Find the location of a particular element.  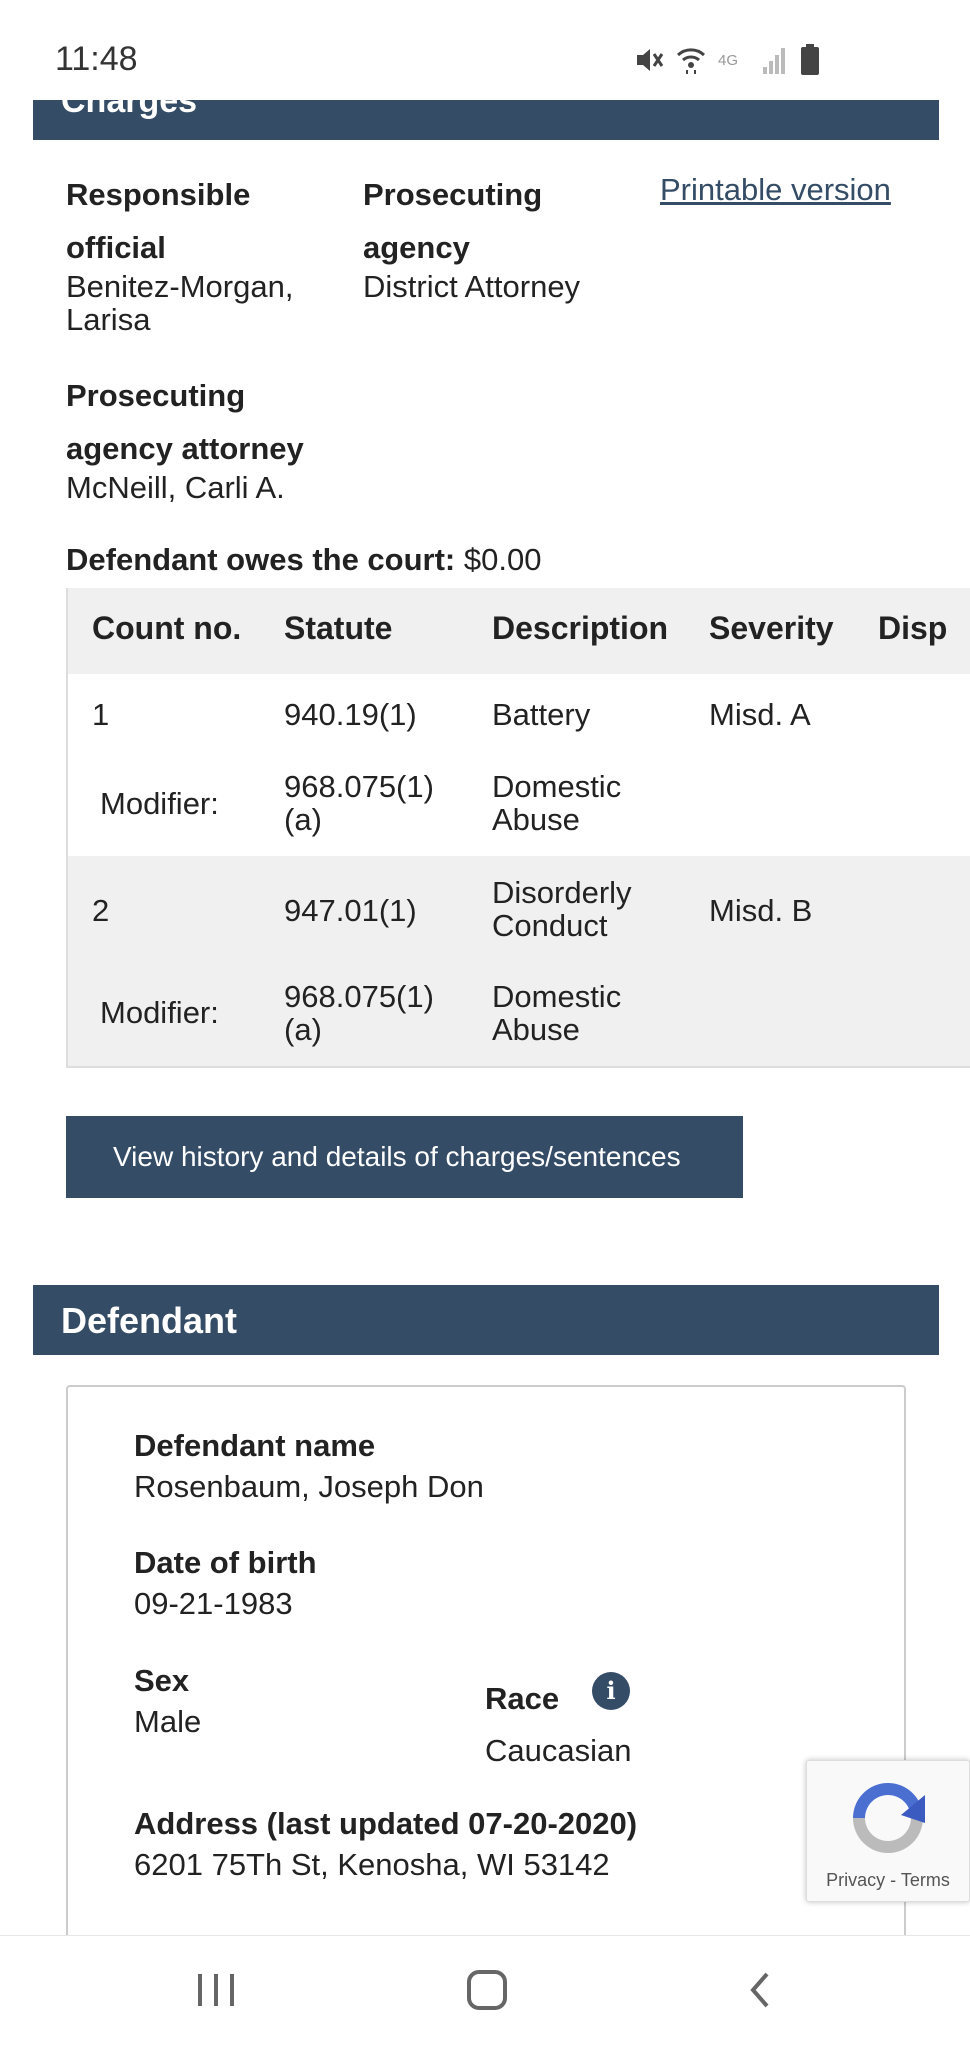

row-statute: 947.01(1) is located at coordinates (350, 910).